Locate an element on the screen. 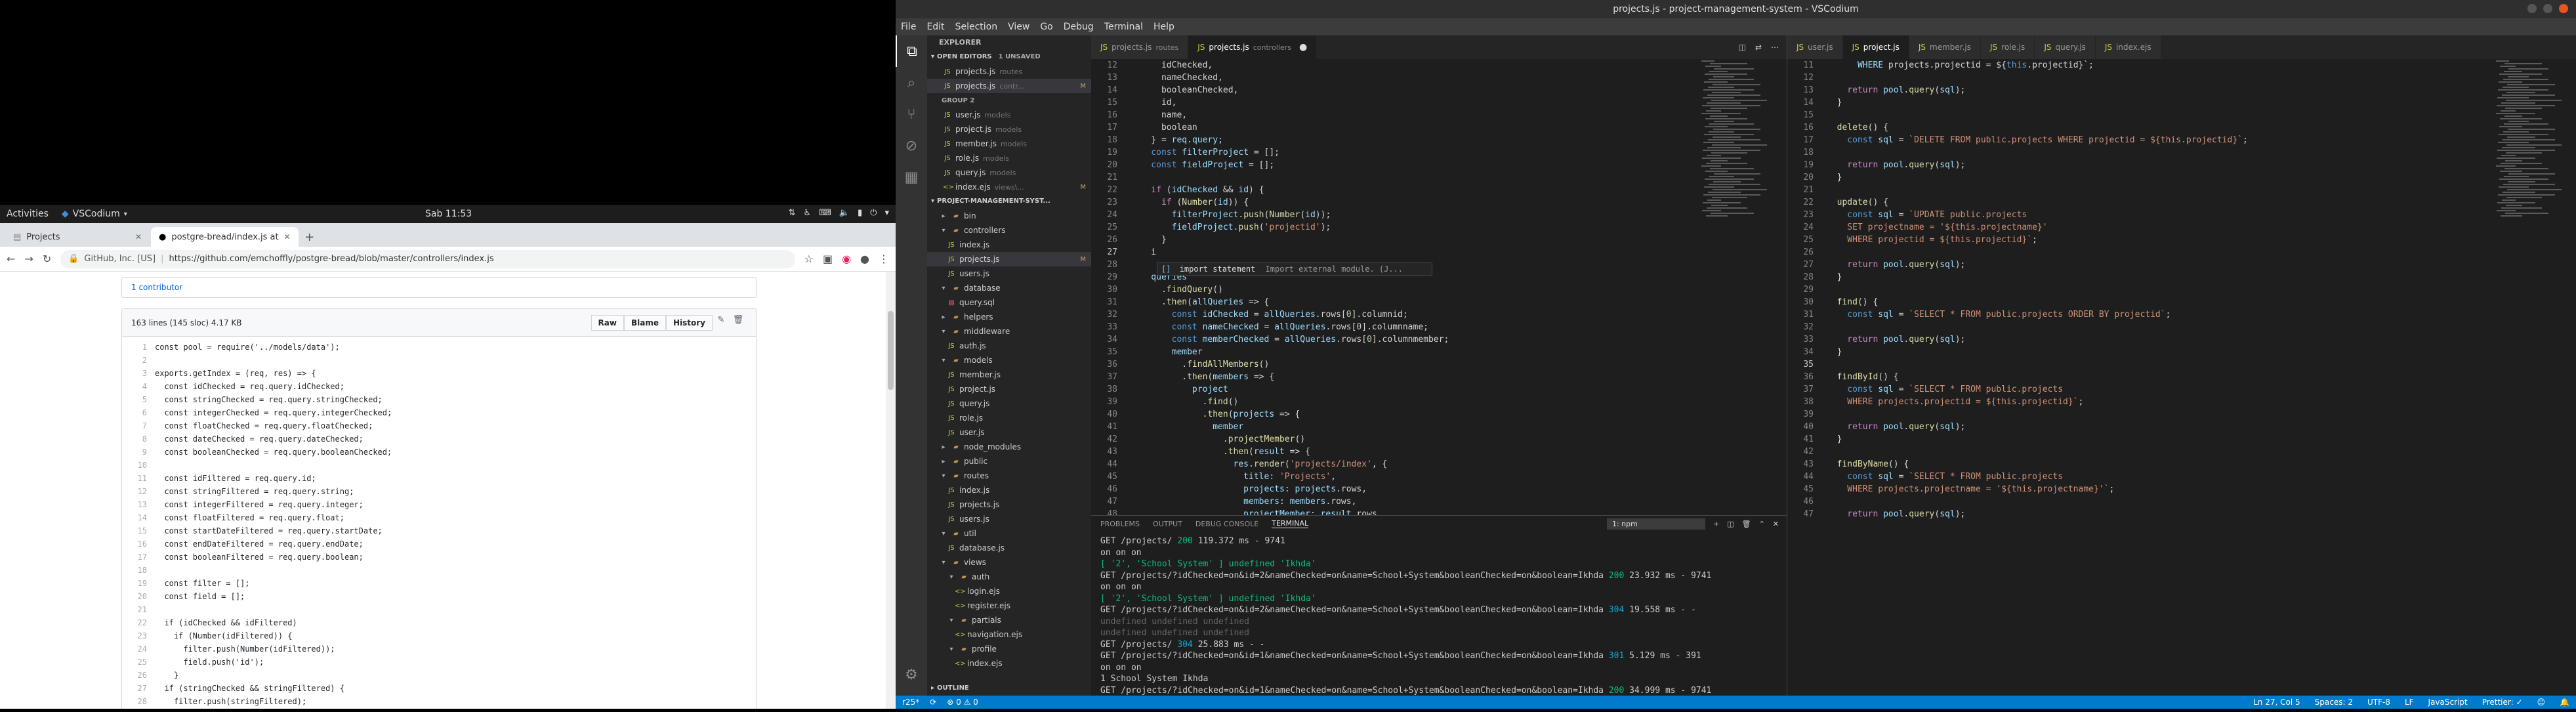 The width and height of the screenshot is (2576, 712). search-icon: ⌕ is located at coordinates (912, 82).